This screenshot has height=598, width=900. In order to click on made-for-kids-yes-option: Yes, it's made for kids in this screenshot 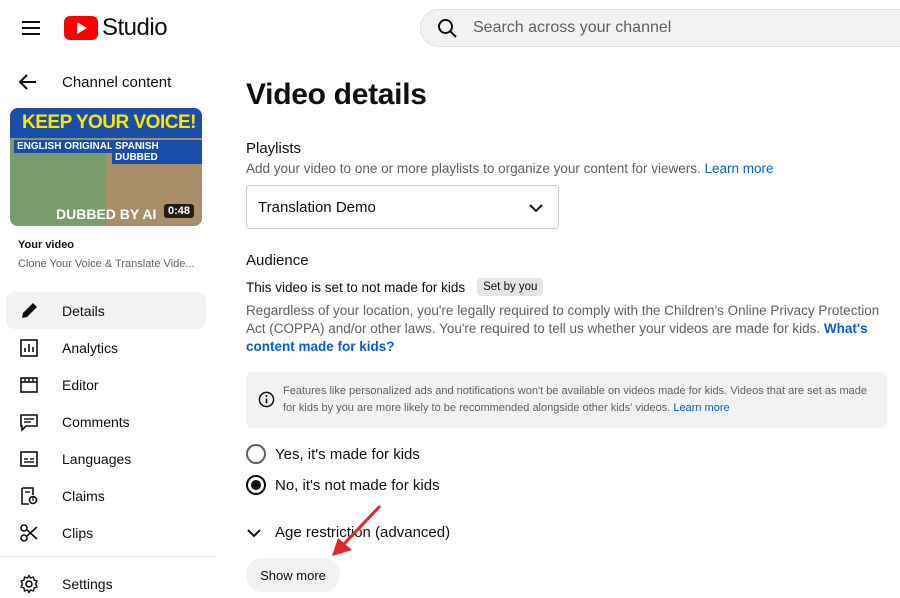, I will do `click(333, 454)`.